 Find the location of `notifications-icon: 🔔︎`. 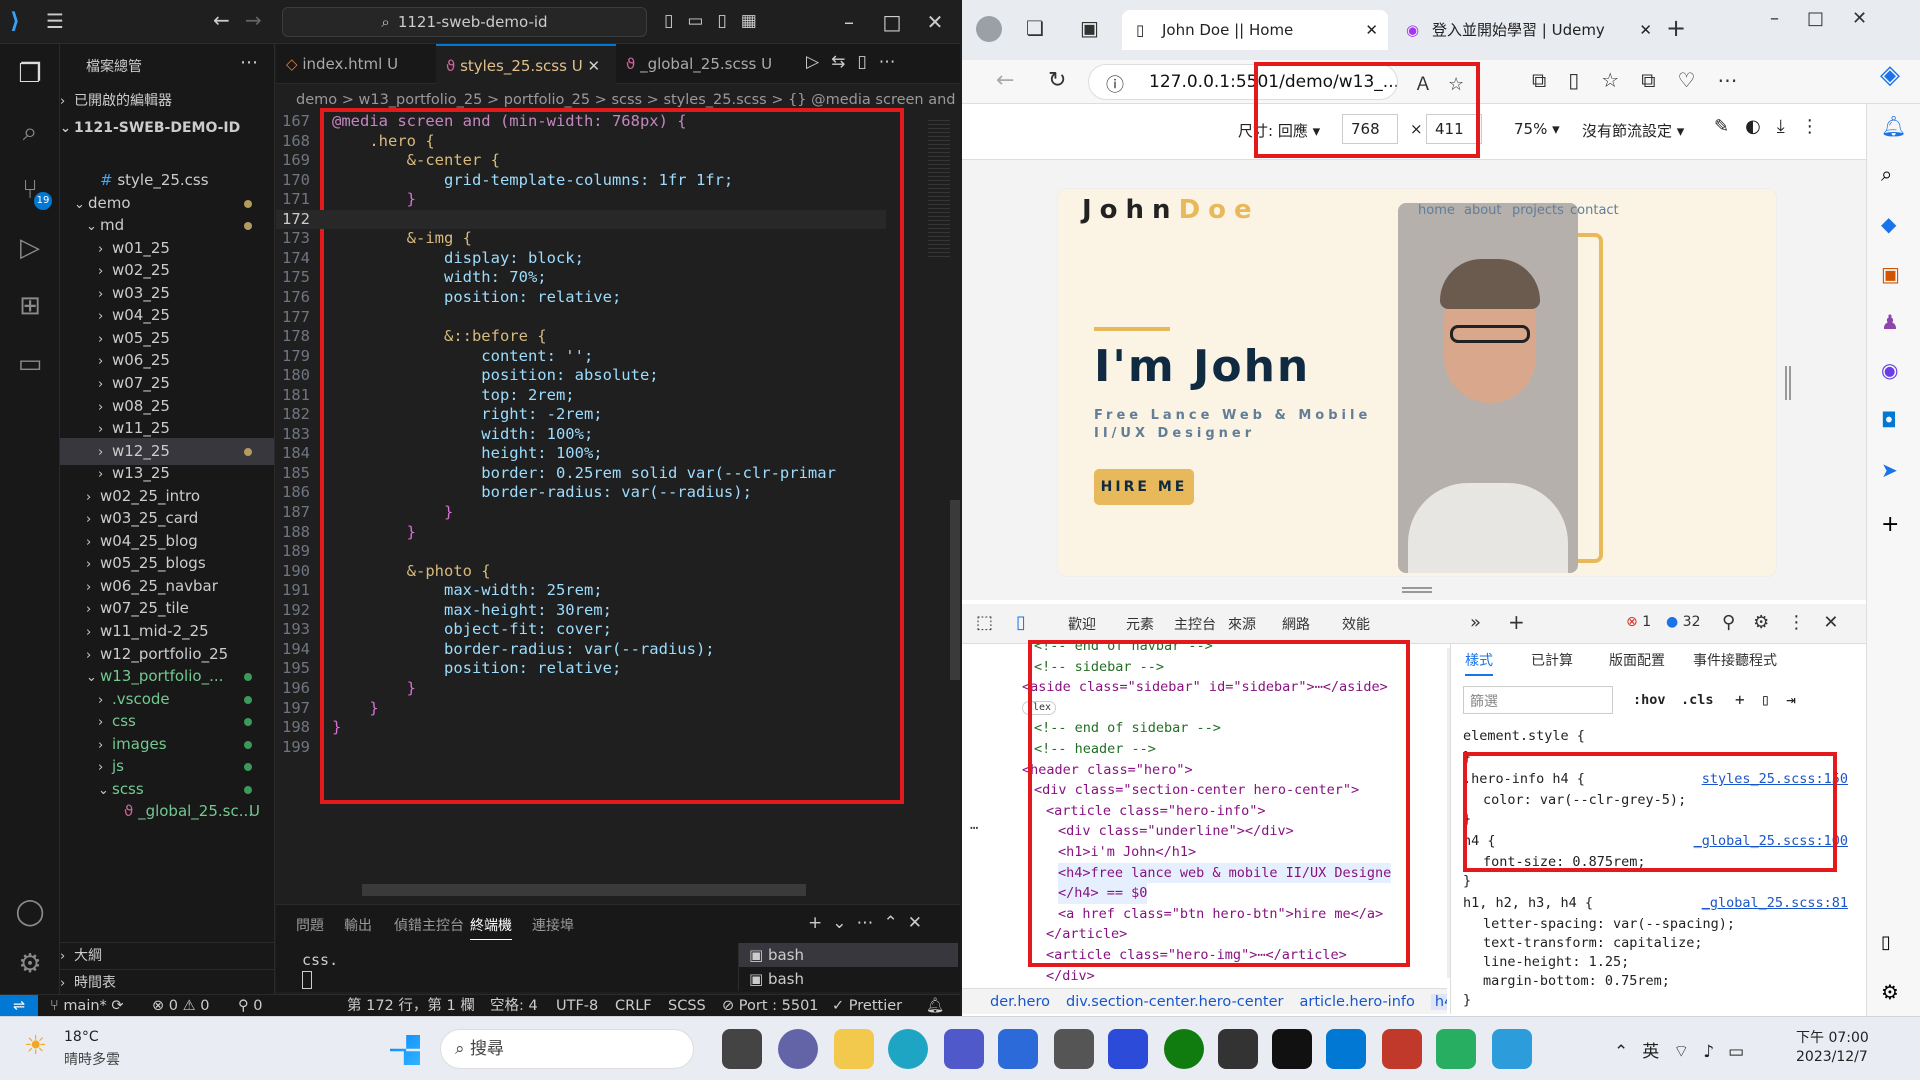

notifications-icon: 🔔︎ is located at coordinates (1893, 126).